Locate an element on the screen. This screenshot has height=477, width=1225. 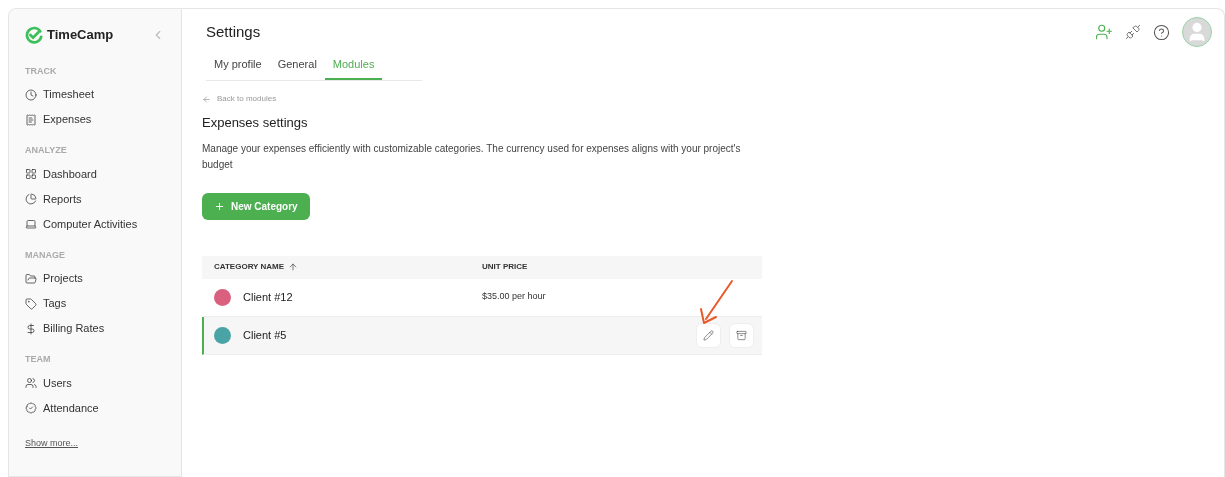
archive-icon is located at coordinates (741, 335).